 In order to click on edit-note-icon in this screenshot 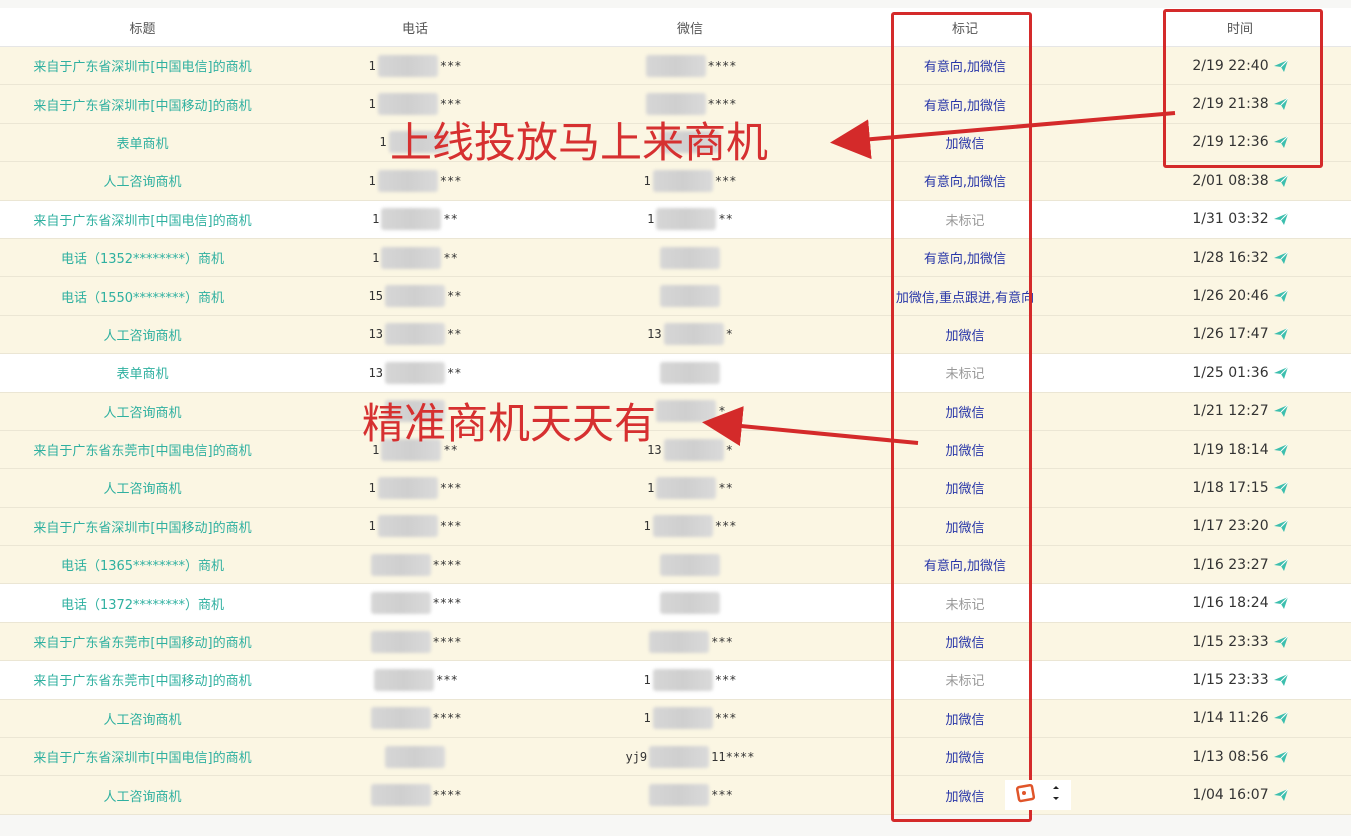, I will do `click(1026, 795)`.